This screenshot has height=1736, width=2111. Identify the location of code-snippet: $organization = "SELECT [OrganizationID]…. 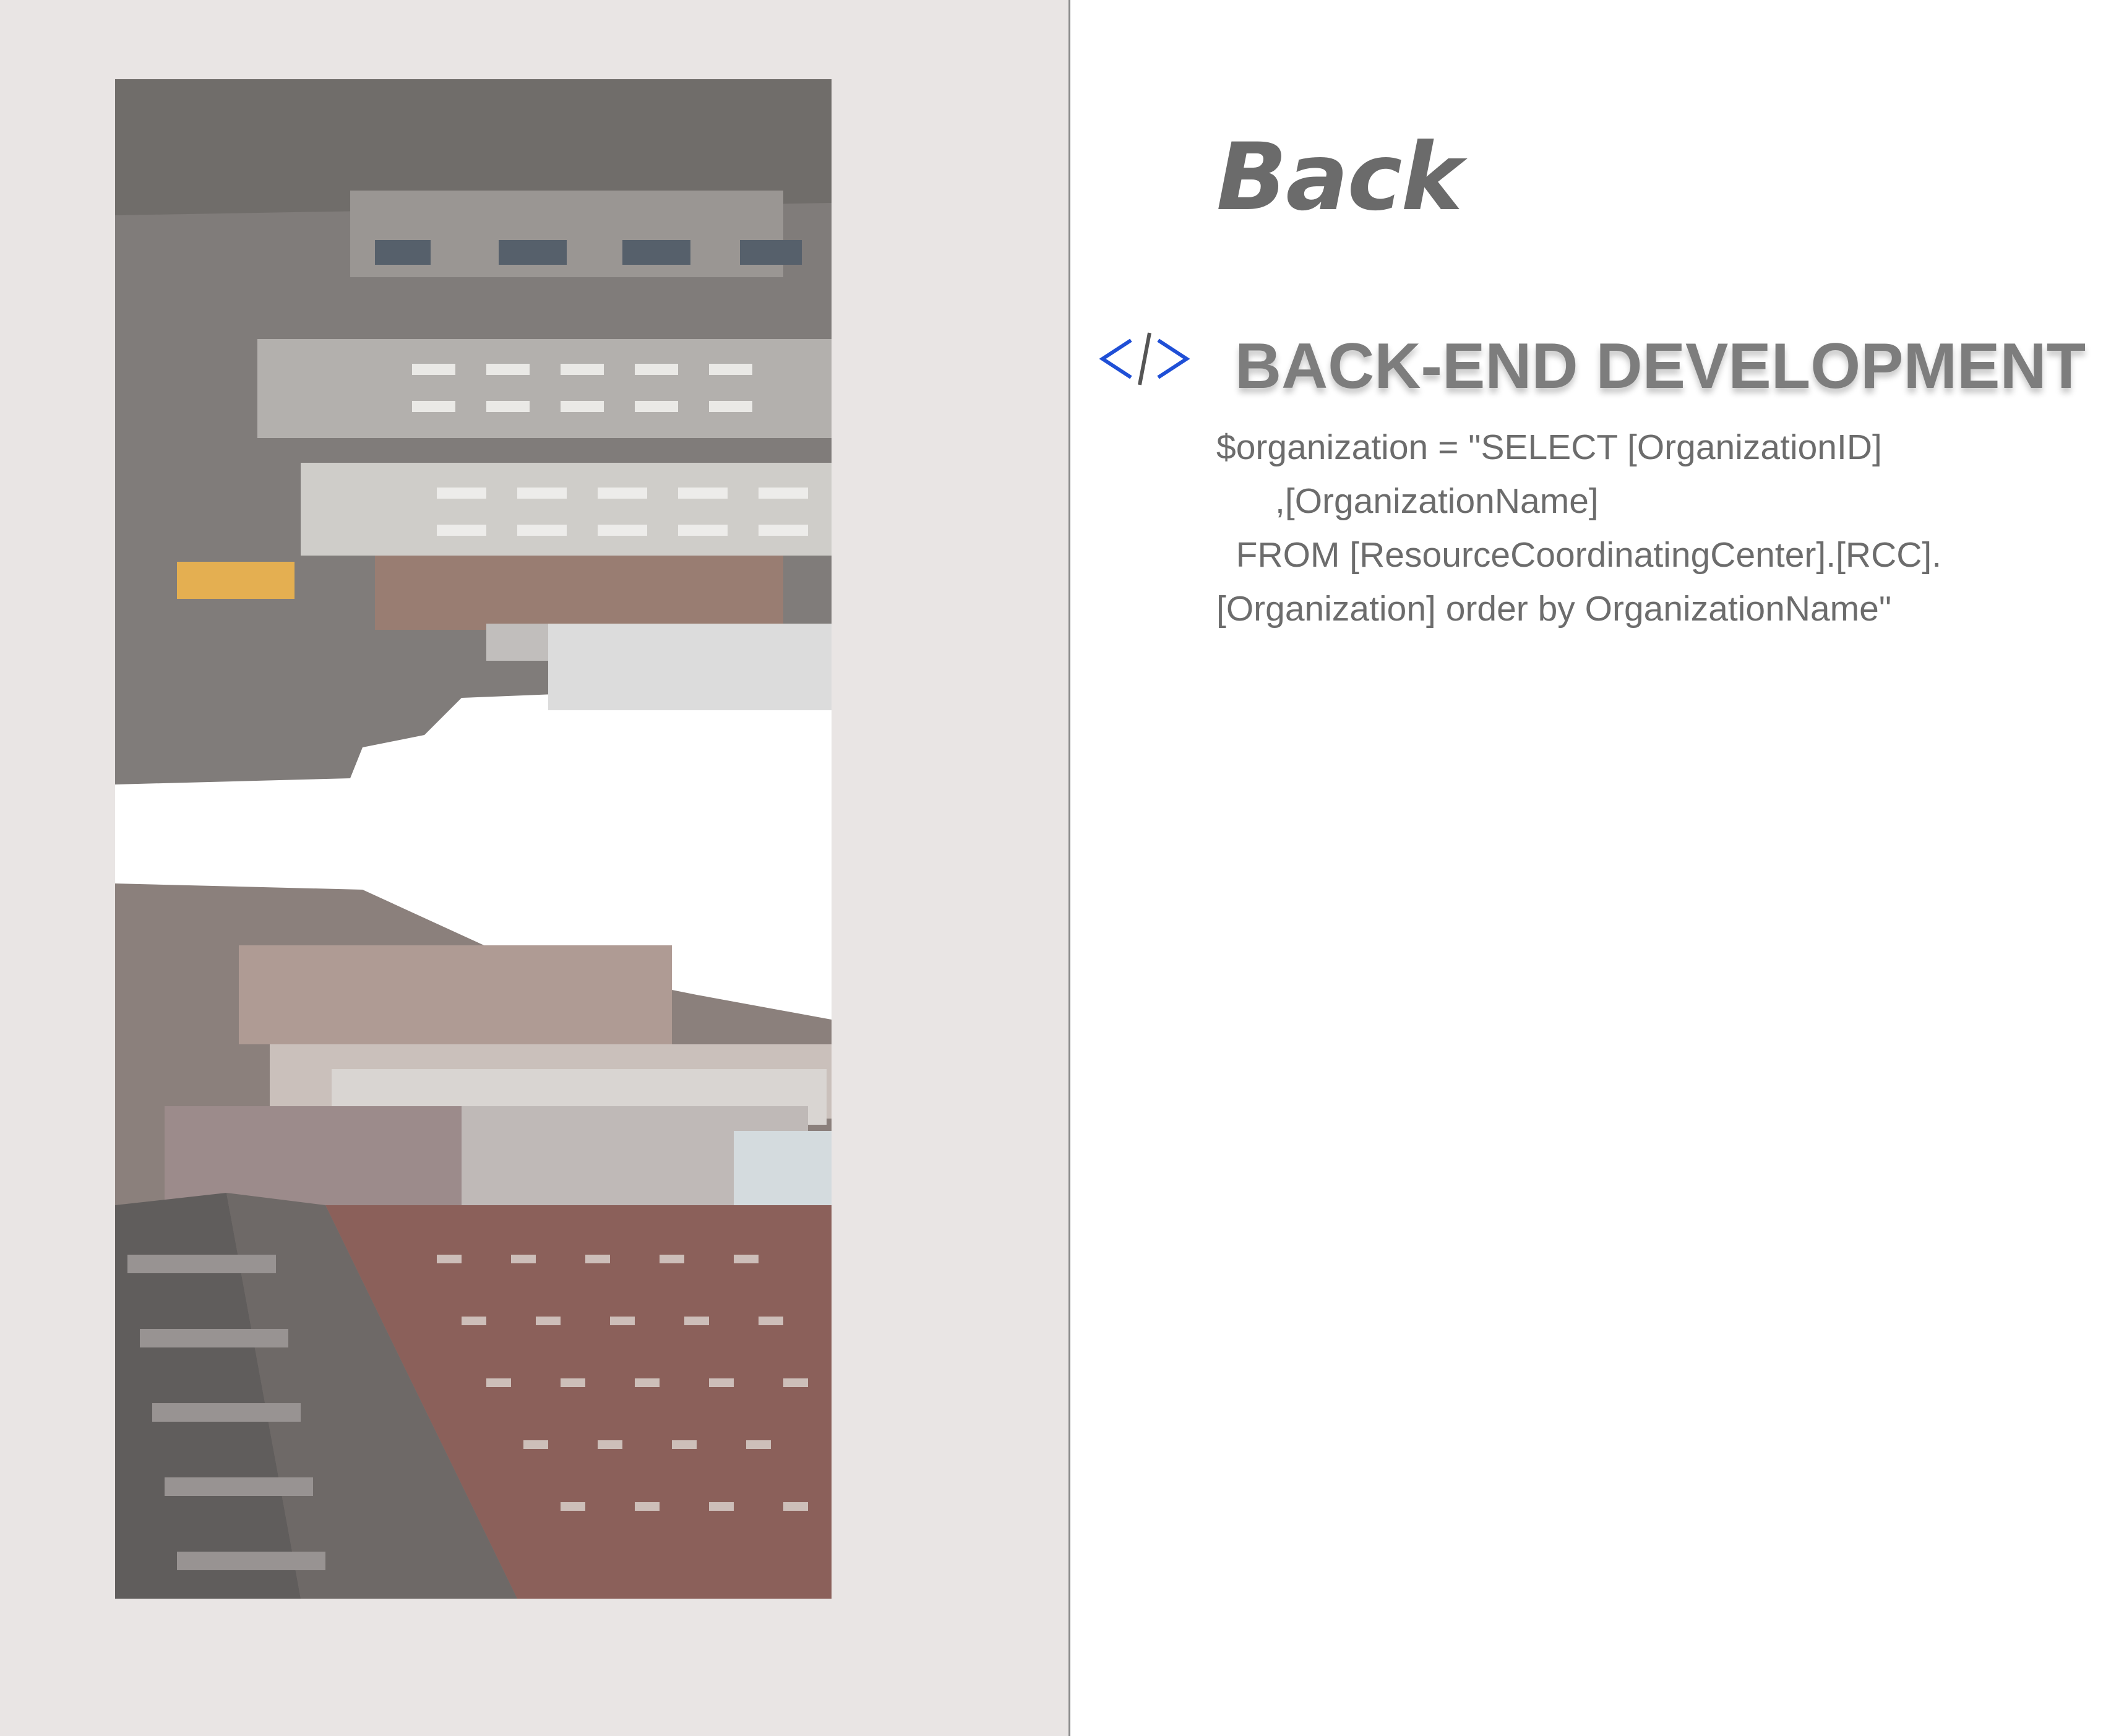
(1650, 528).